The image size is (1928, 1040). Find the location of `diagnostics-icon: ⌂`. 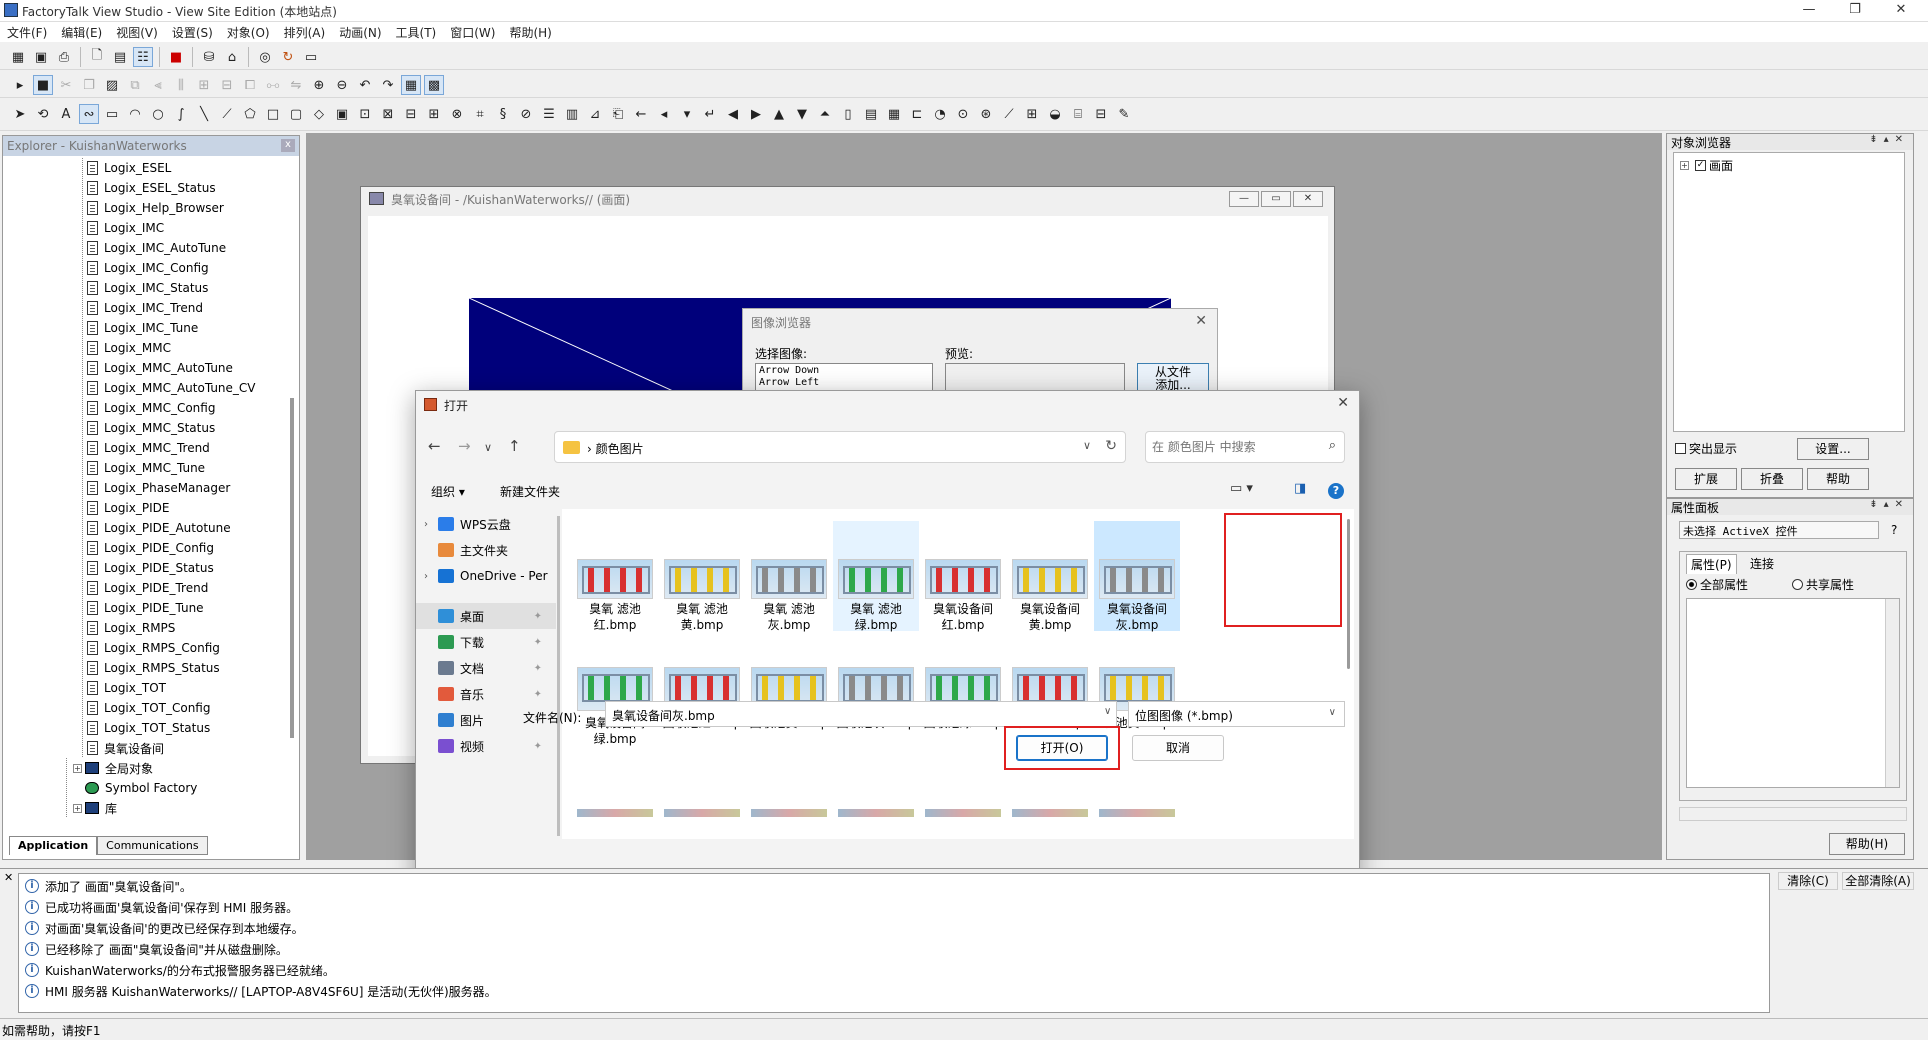

diagnostics-icon: ⌂ is located at coordinates (232, 57).